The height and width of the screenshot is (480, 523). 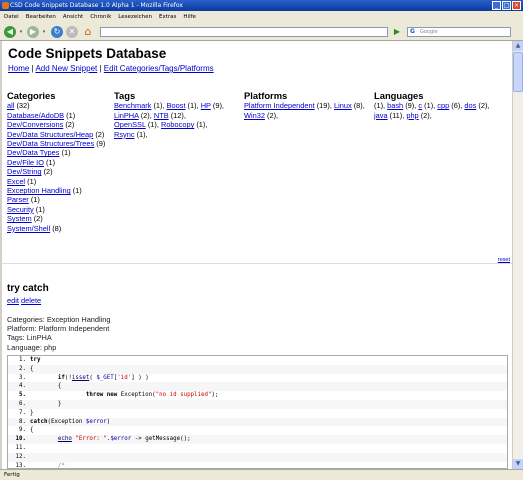 I want to click on category-item: Dev/File IO (1), so click(x=57, y=162).